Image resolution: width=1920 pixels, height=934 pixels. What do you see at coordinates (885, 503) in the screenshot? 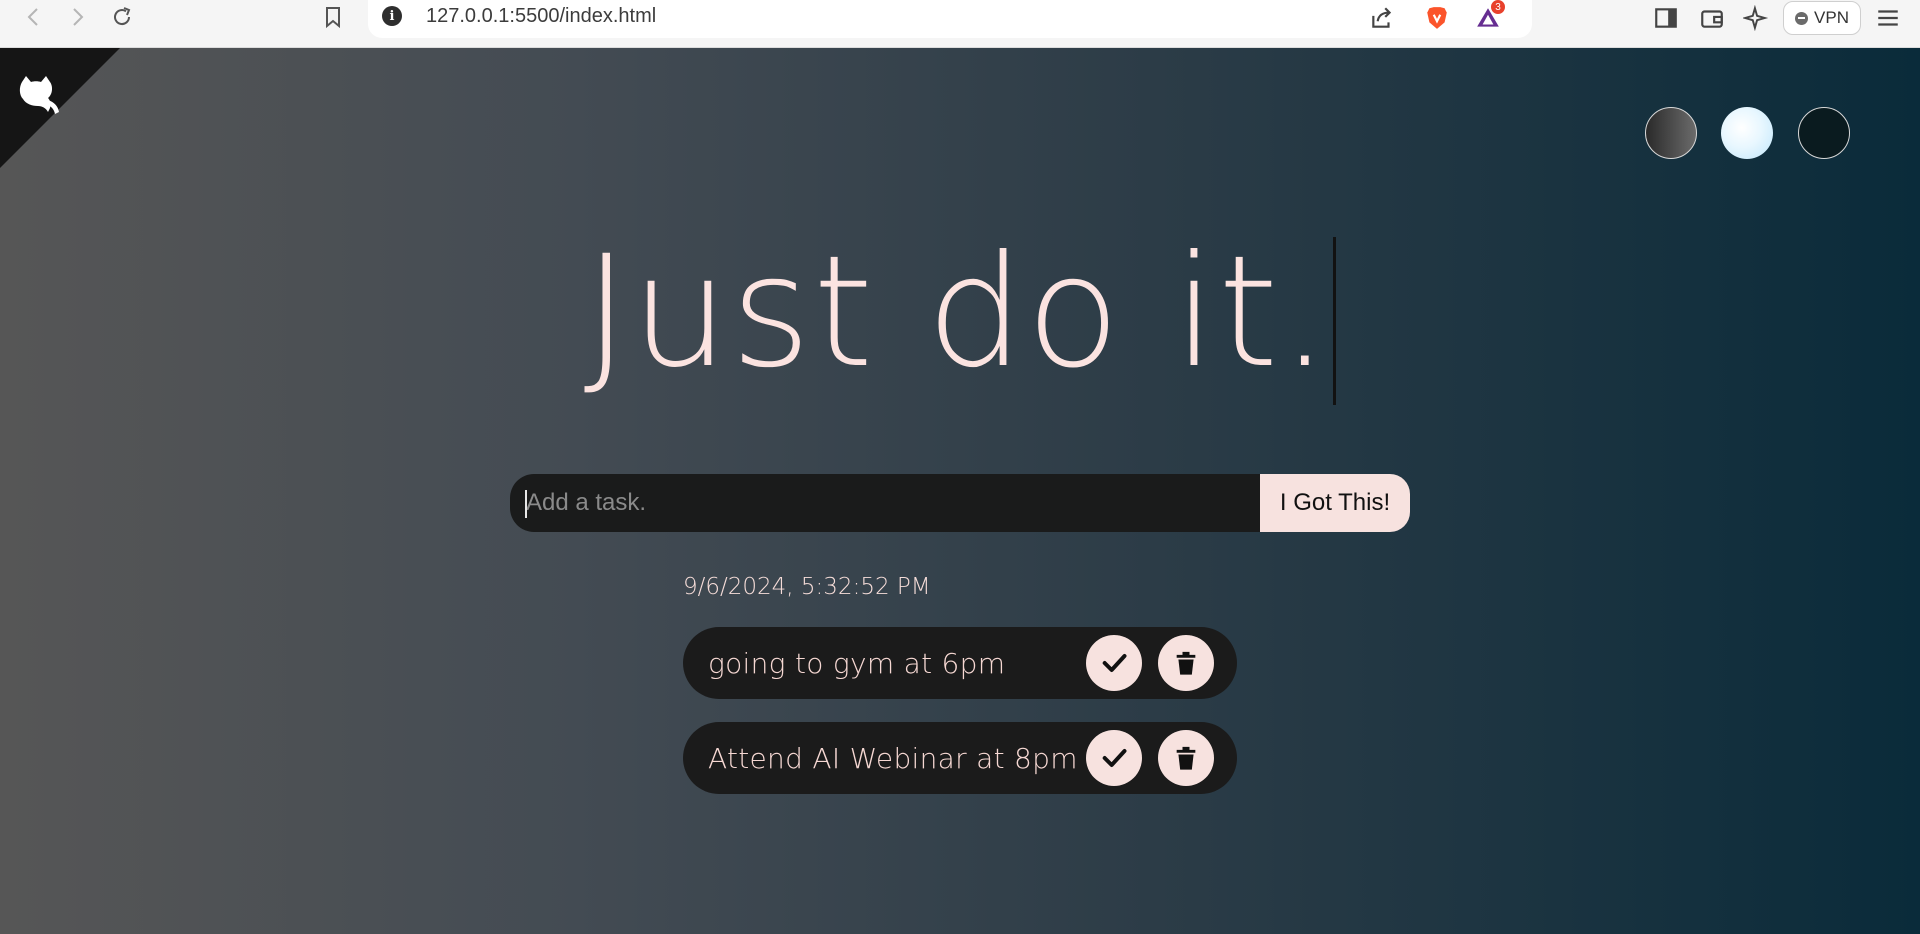
I see `task-input` at bounding box center [885, 503].